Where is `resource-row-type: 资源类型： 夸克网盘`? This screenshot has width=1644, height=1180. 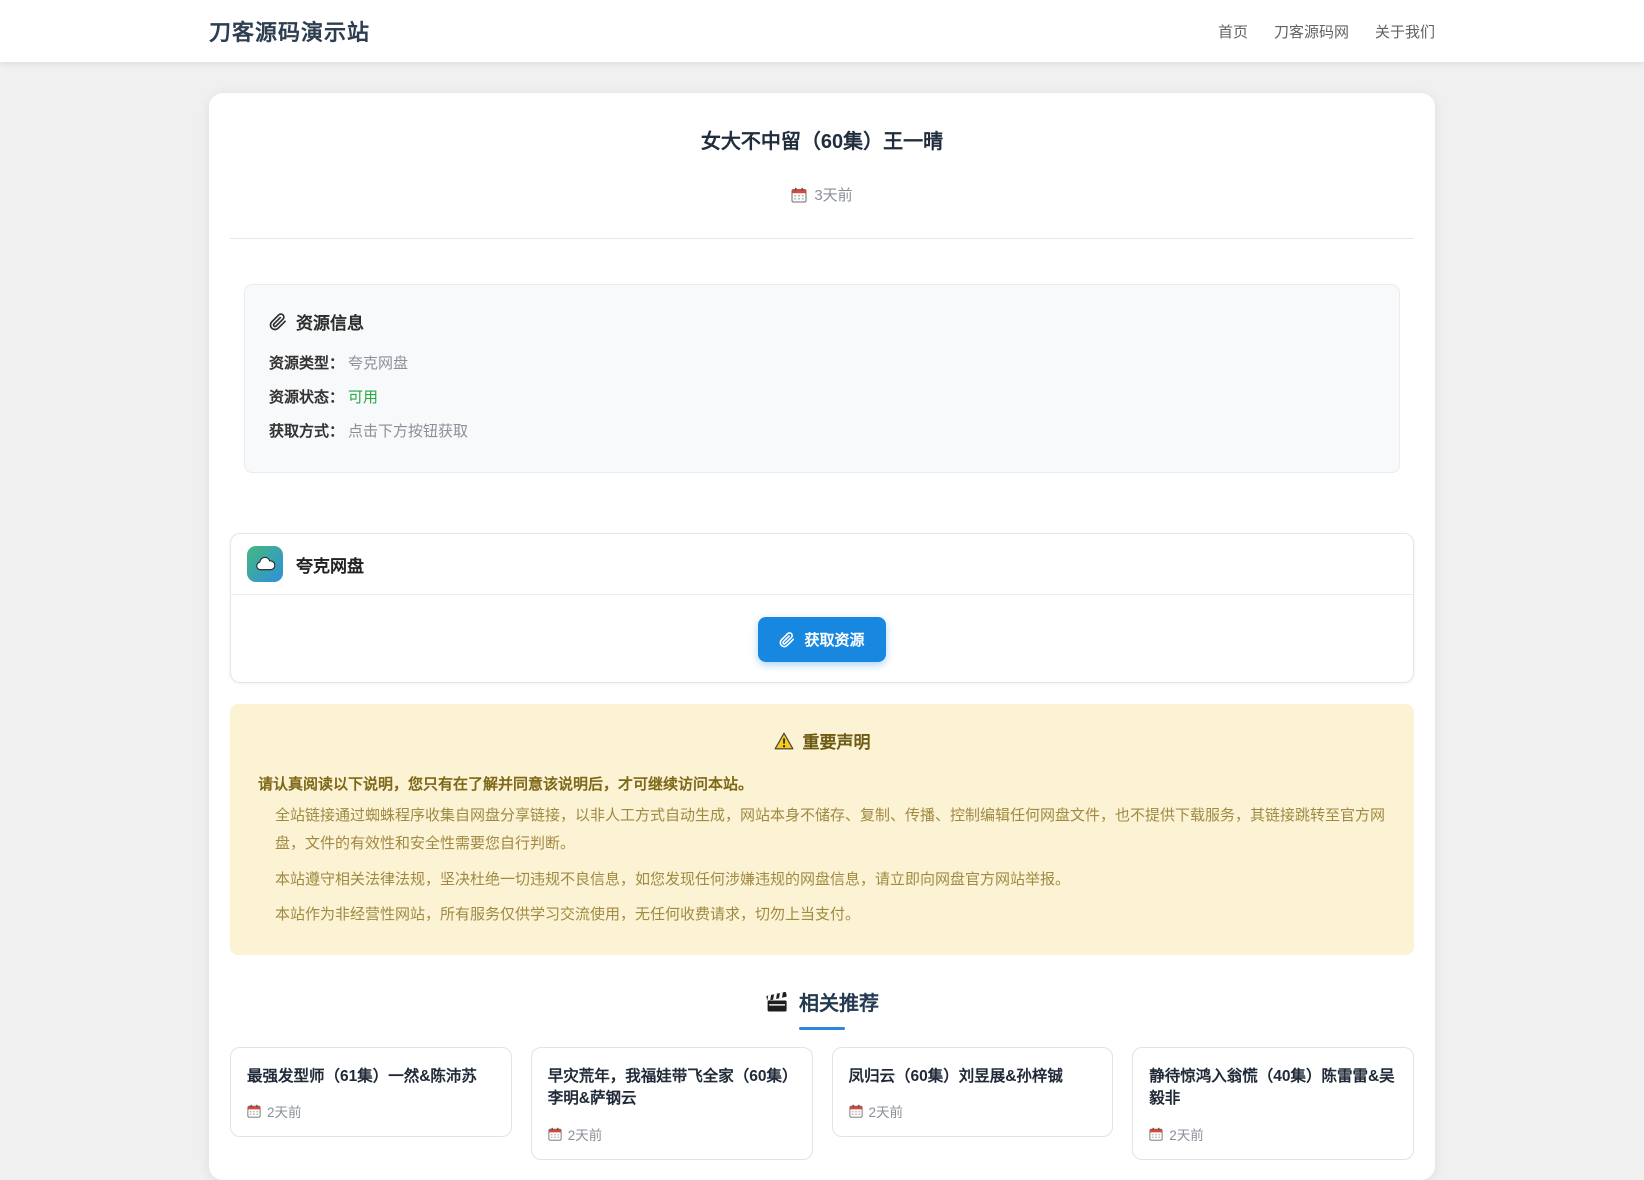 resource-row-type: 资源类型： 夸克网盘 is located at coordinates (822, 362).